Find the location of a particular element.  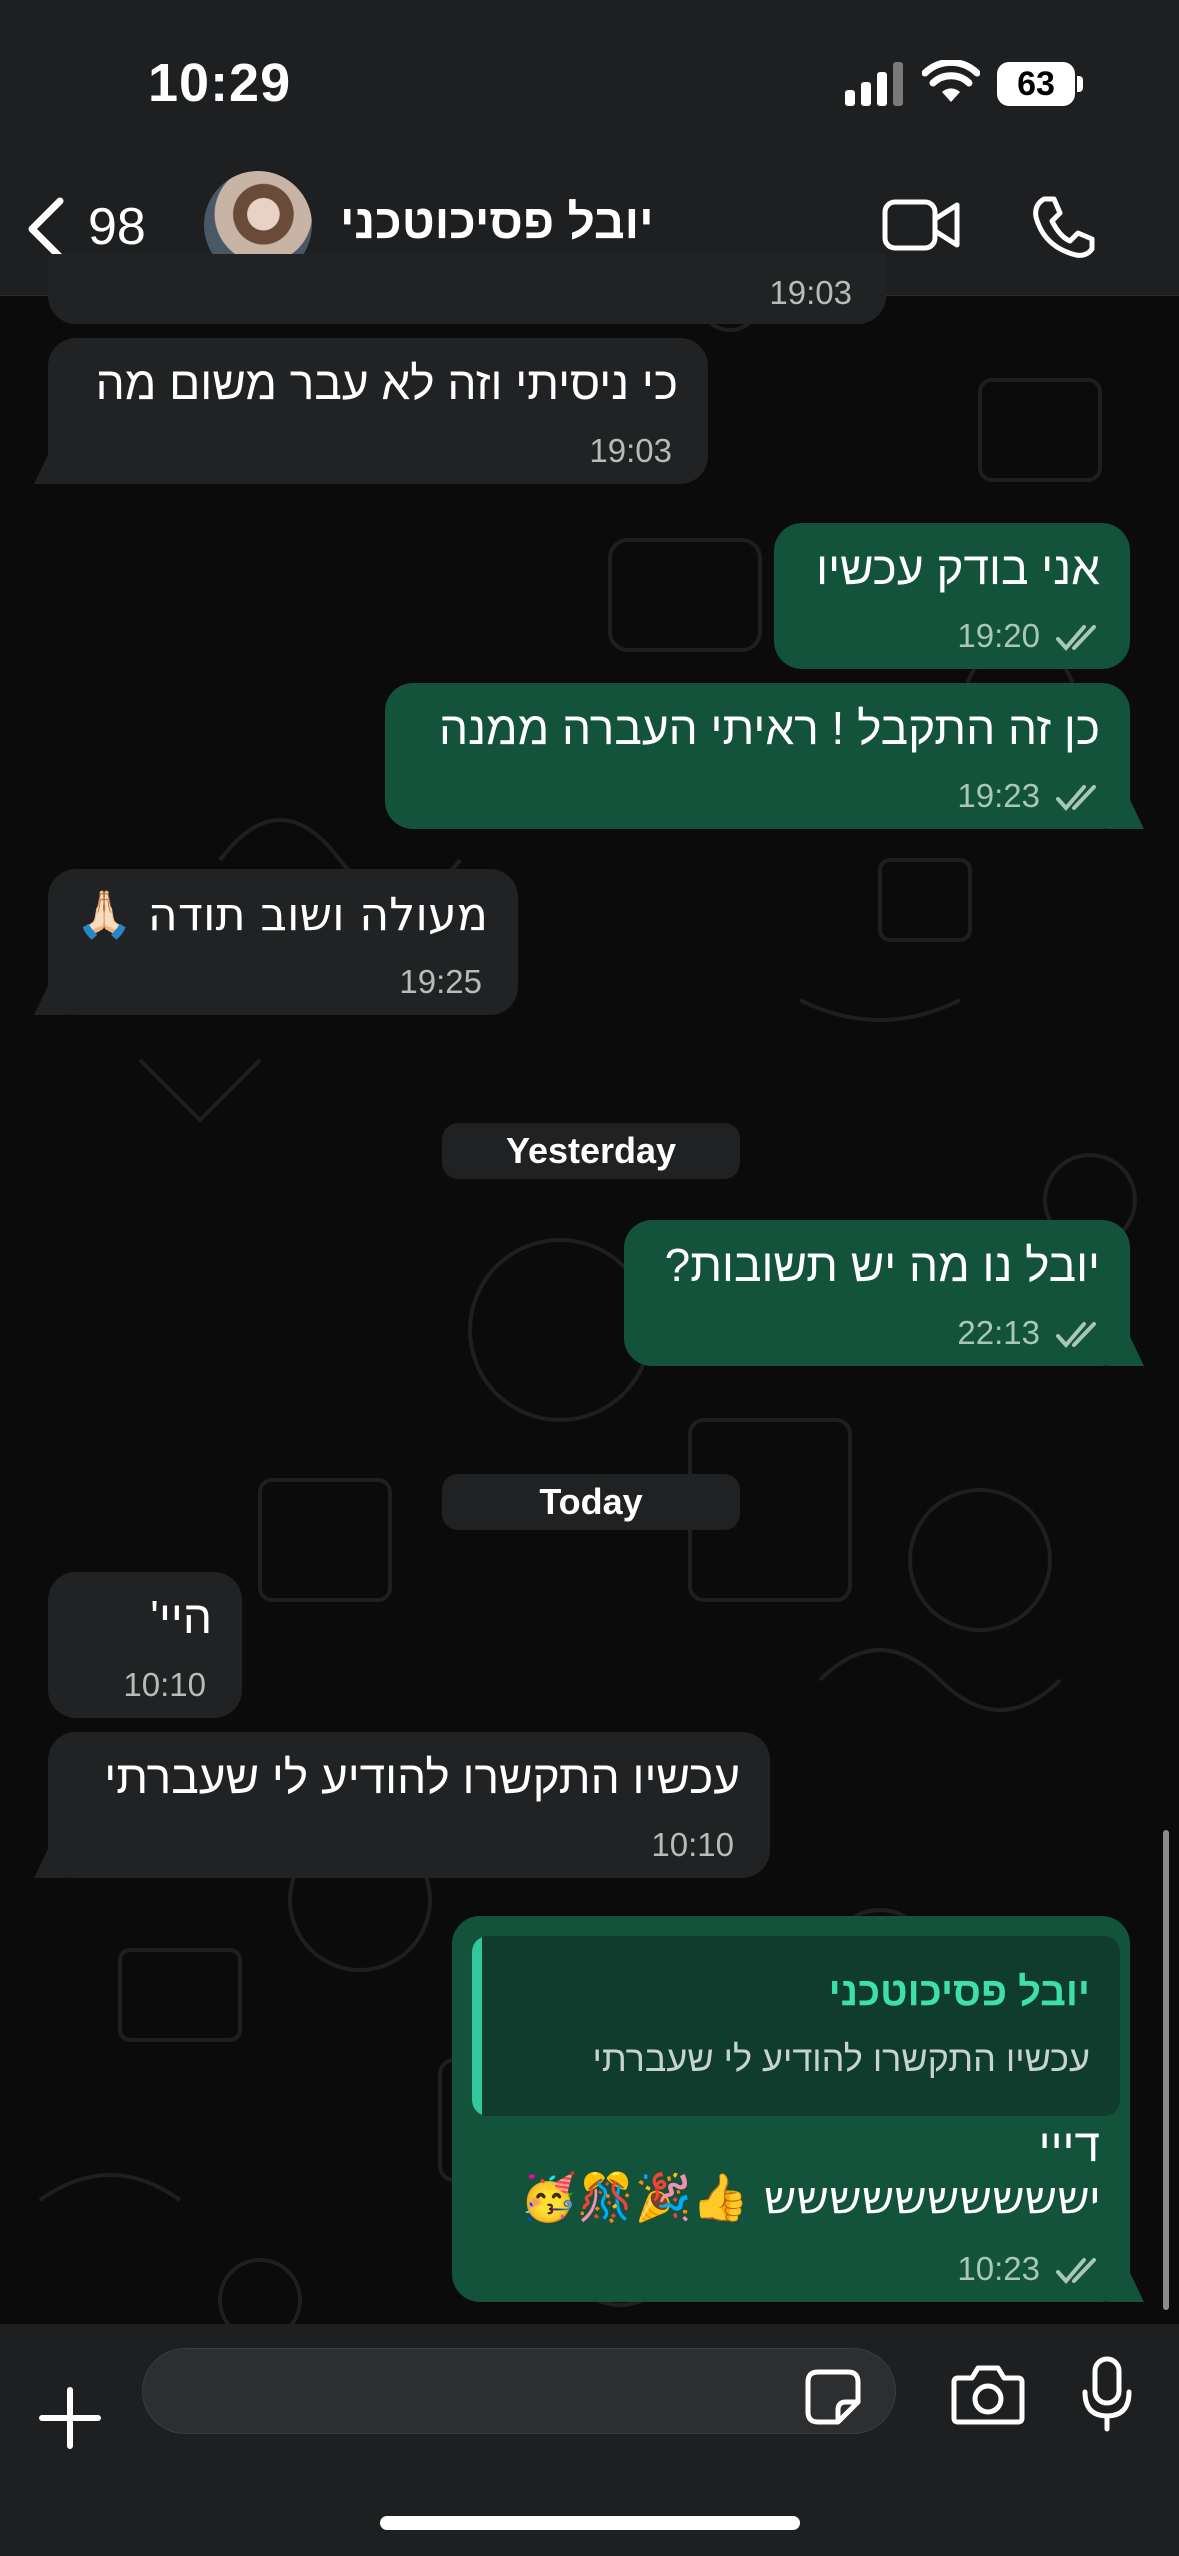

quote-accent-bar is located at coordinates (477, 2026).